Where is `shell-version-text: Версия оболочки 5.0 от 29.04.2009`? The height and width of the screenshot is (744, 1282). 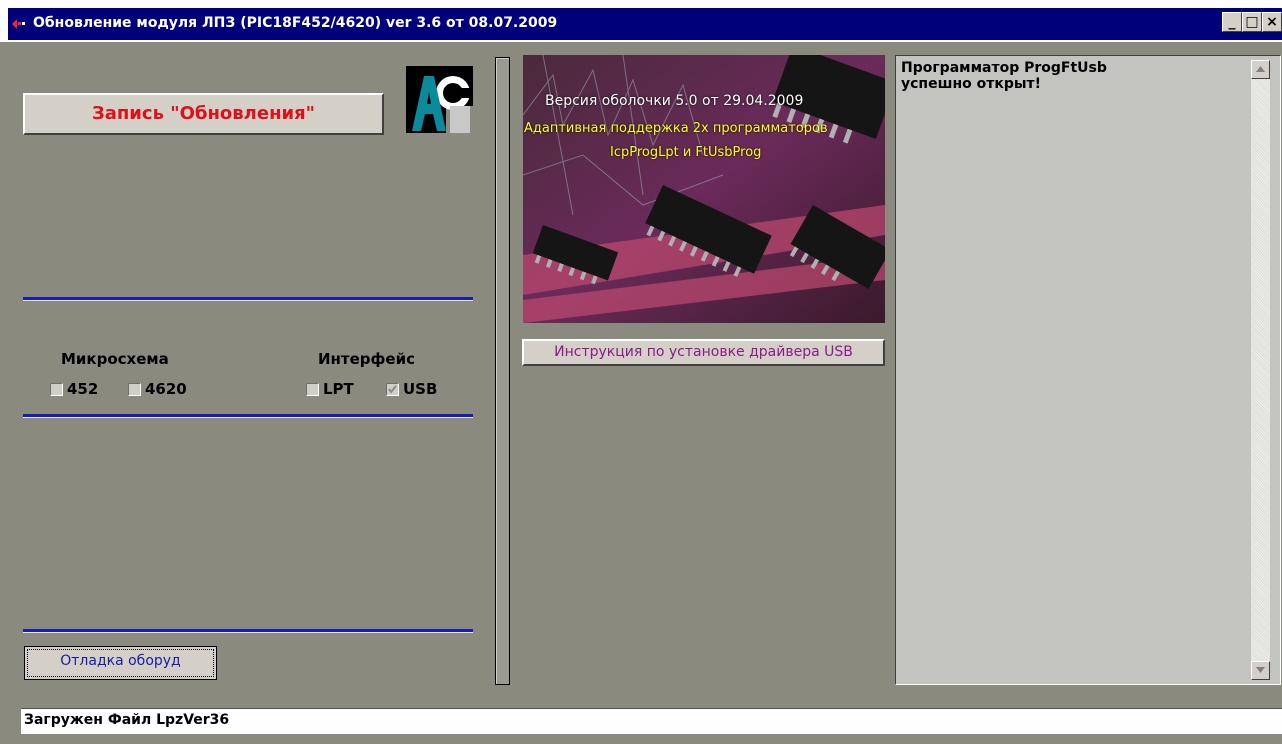 shell-version-text: Версия оболочки 5.0 от 29.04.2009 is located at coordinates (674, 101).